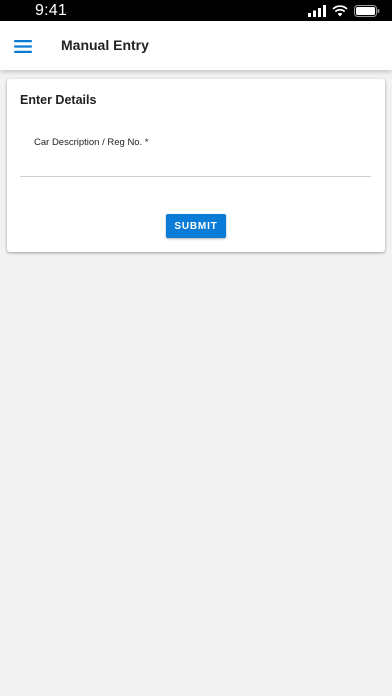 The width and height of the screenshot is (392, 696). I want to click on battery-icon, so click(367, 11).